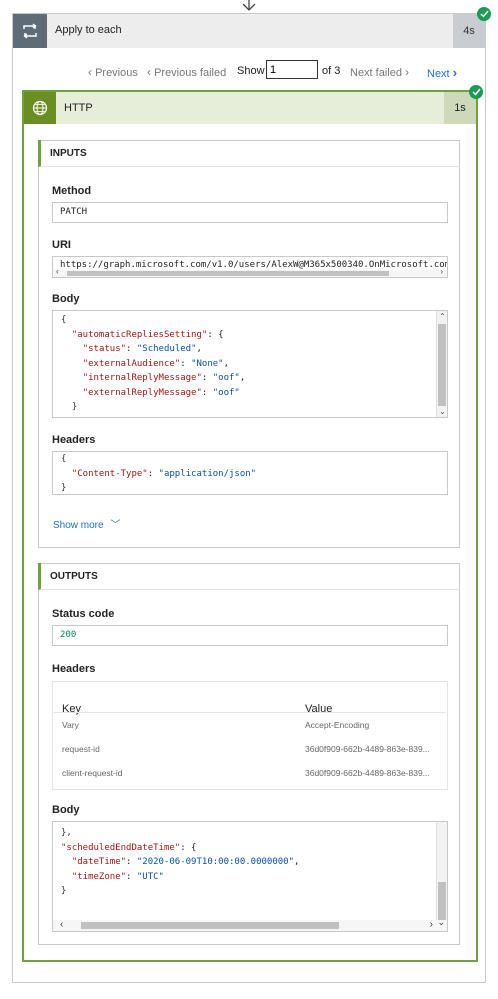  What do you see at coordinates (78, 108) in the screenshot?
I see `http-action-title: HTTP` at bounding box center [78, 108].